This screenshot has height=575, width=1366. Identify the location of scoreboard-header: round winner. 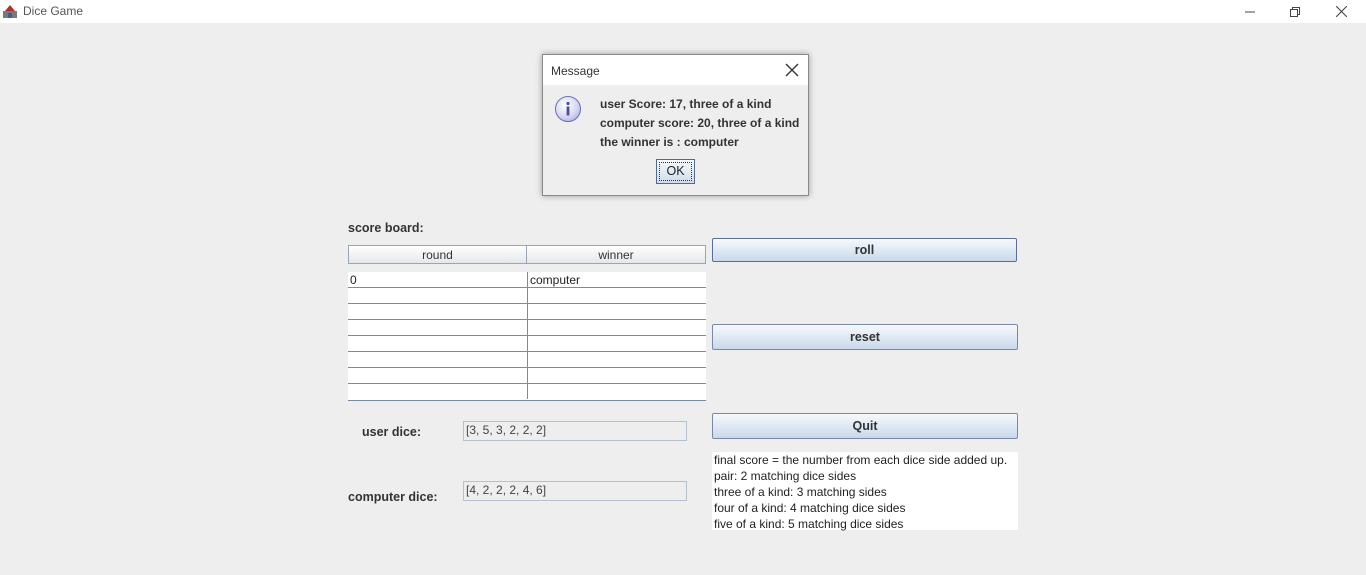
(527, 254).